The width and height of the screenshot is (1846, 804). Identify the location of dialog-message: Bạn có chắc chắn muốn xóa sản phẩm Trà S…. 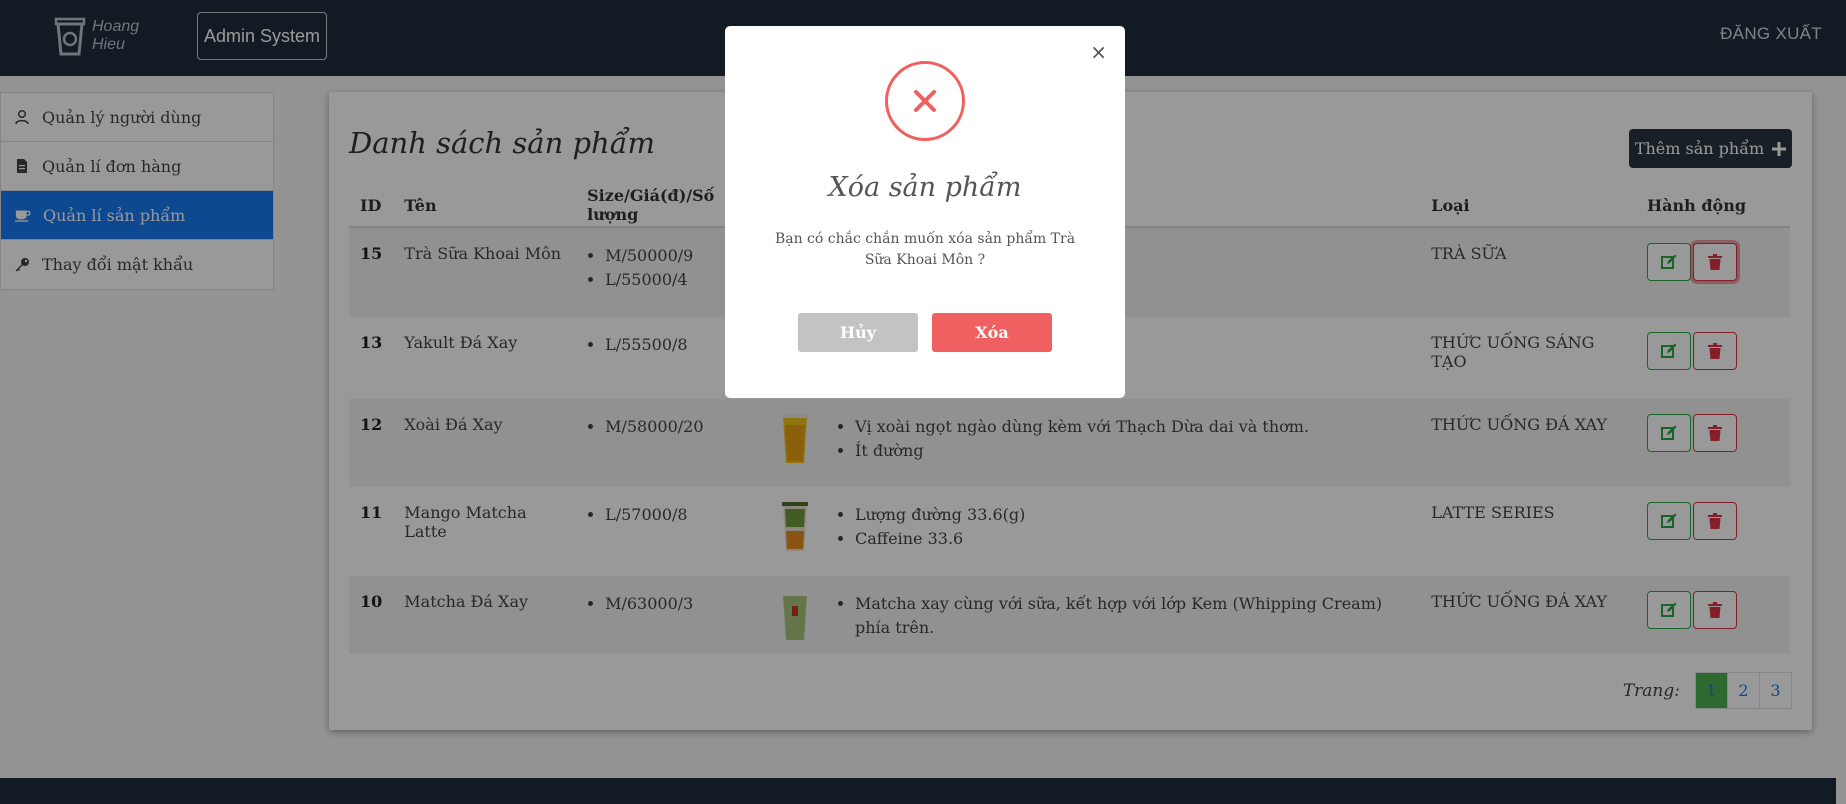
(925, 249).